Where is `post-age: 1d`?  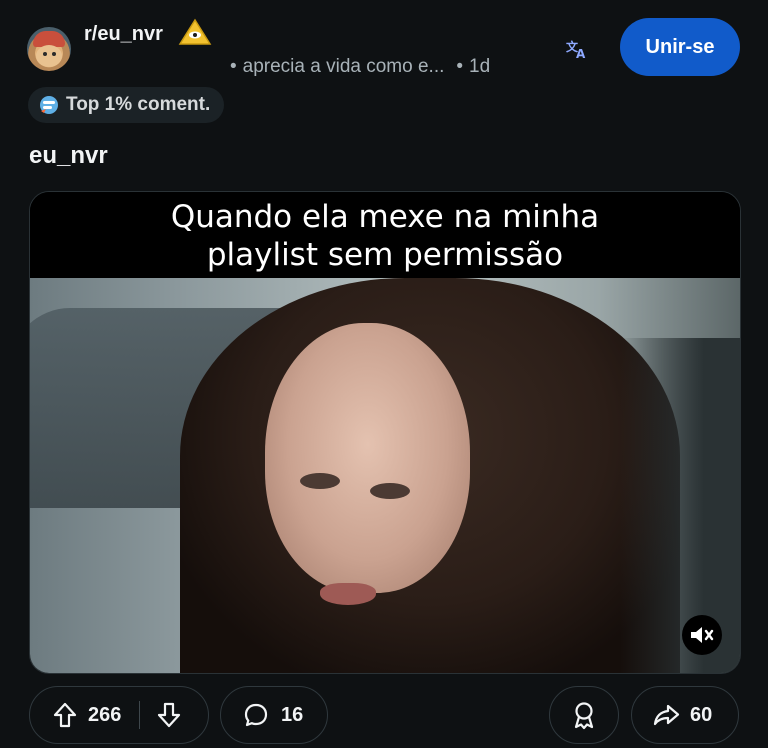
post-age: 1d is located at coordinates (480, 66).